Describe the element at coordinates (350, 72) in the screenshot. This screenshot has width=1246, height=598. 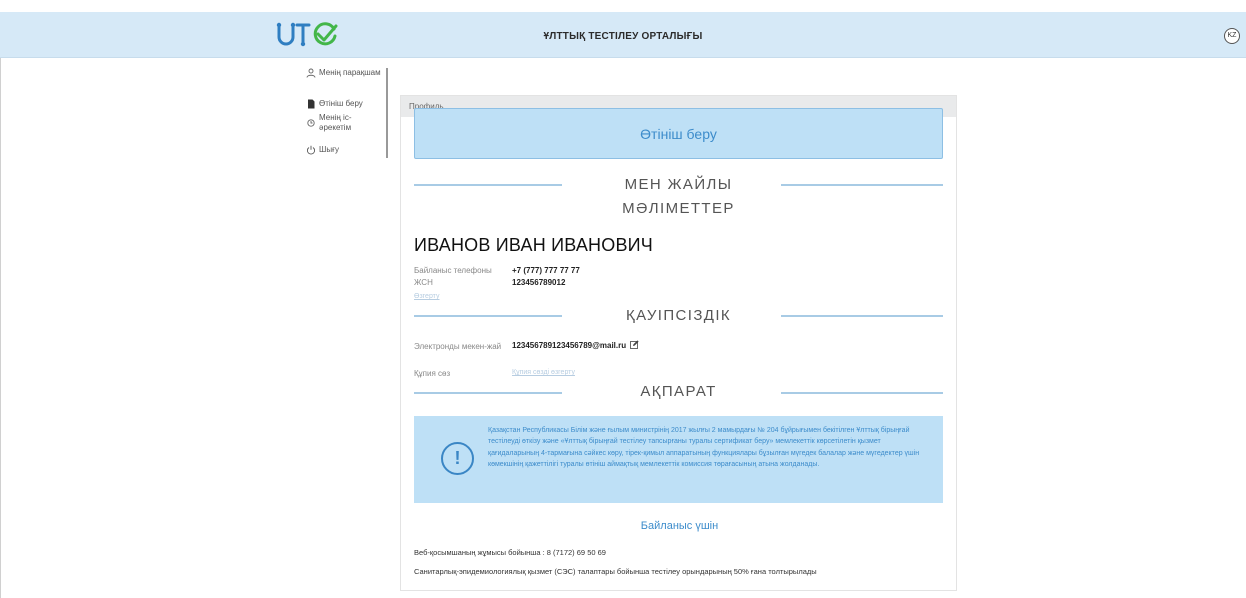
I see `sidebar-item-label: Менің парақшам` at that location.